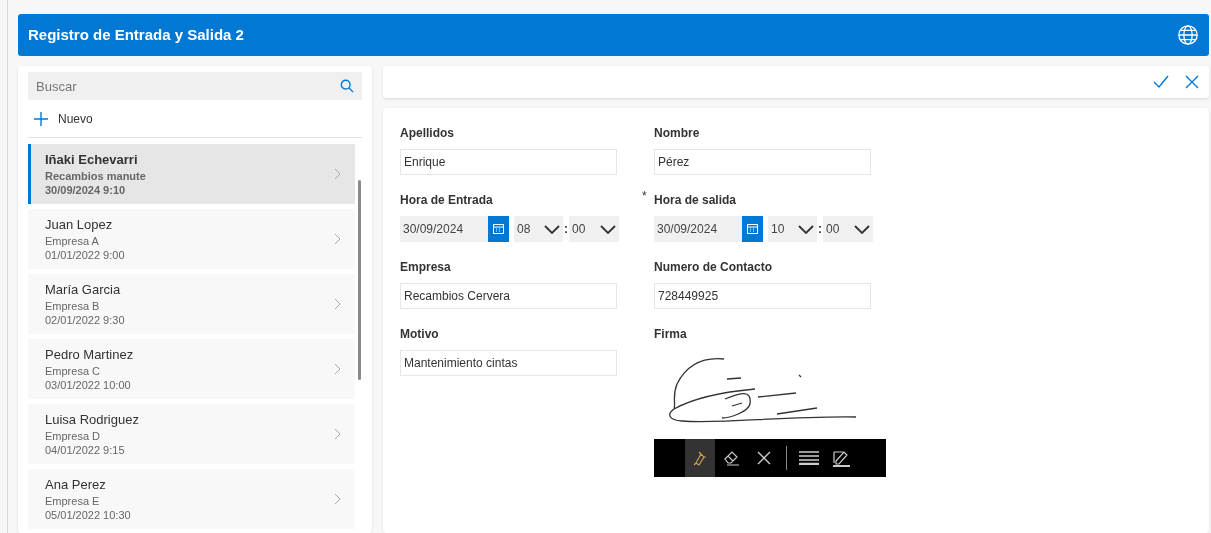 The width and height of the screenshot is (1211, 533). What do you see at coordinates (73, 306) in the screenshot?
I see `record-company: Empresa B` at bounding box center [73, 306].